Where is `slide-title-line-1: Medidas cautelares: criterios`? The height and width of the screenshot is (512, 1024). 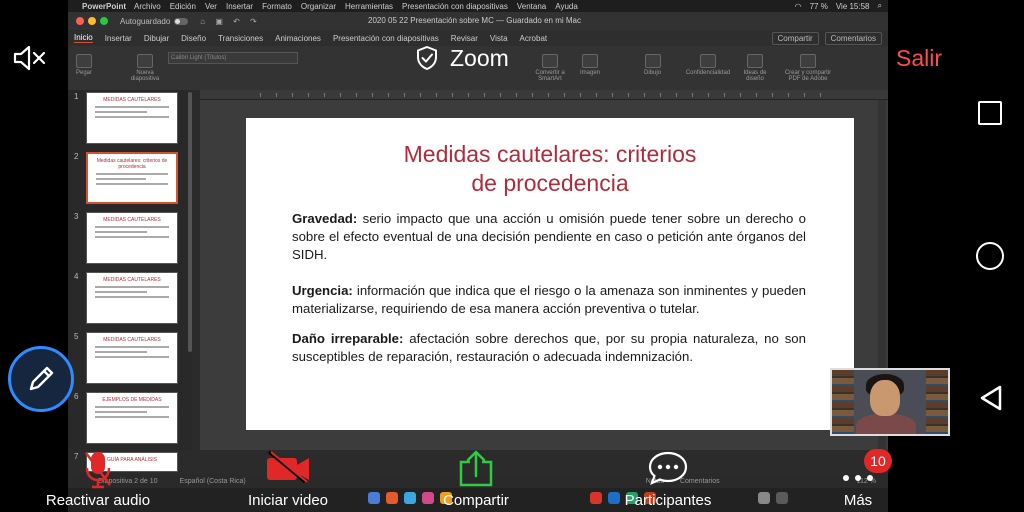
slide-title-line-1: Medidas cautelares: criterios is located at coordinates (550, 154).